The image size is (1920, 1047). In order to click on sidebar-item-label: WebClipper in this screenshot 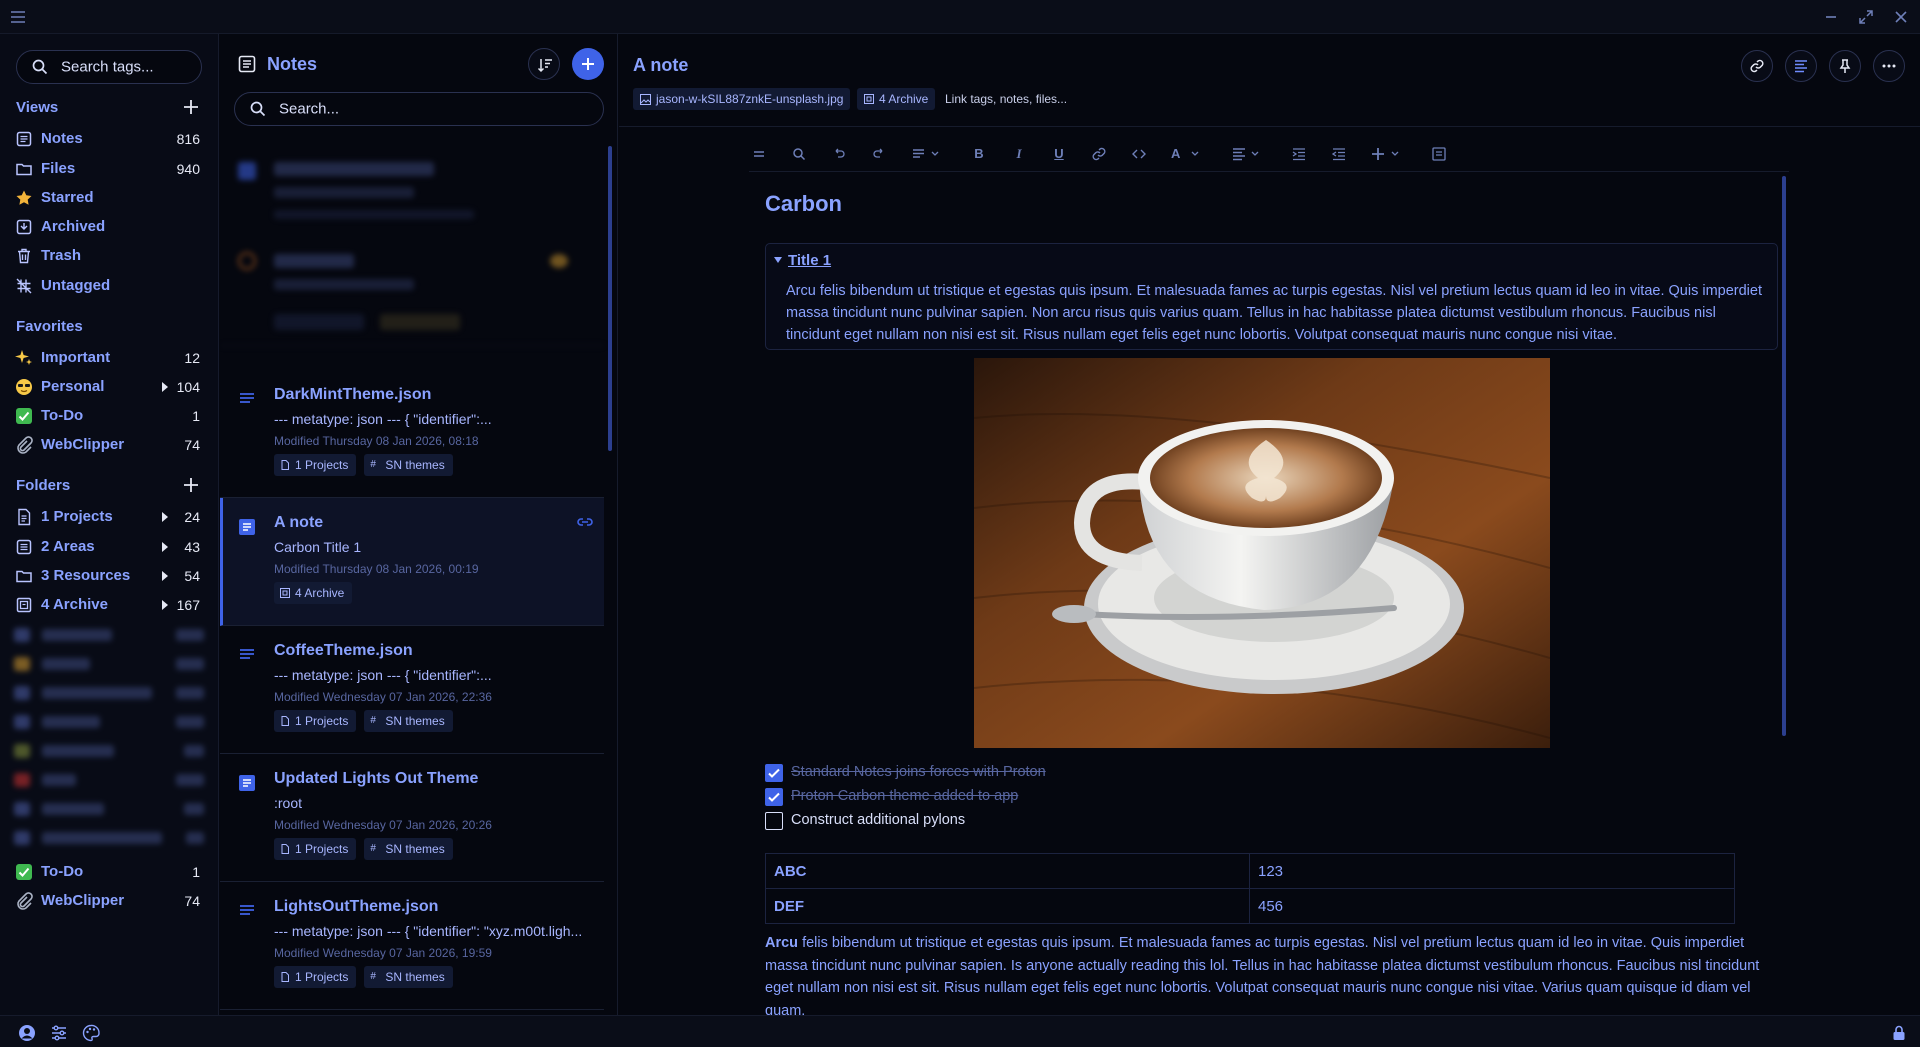, I will do `click(83, 900)`.